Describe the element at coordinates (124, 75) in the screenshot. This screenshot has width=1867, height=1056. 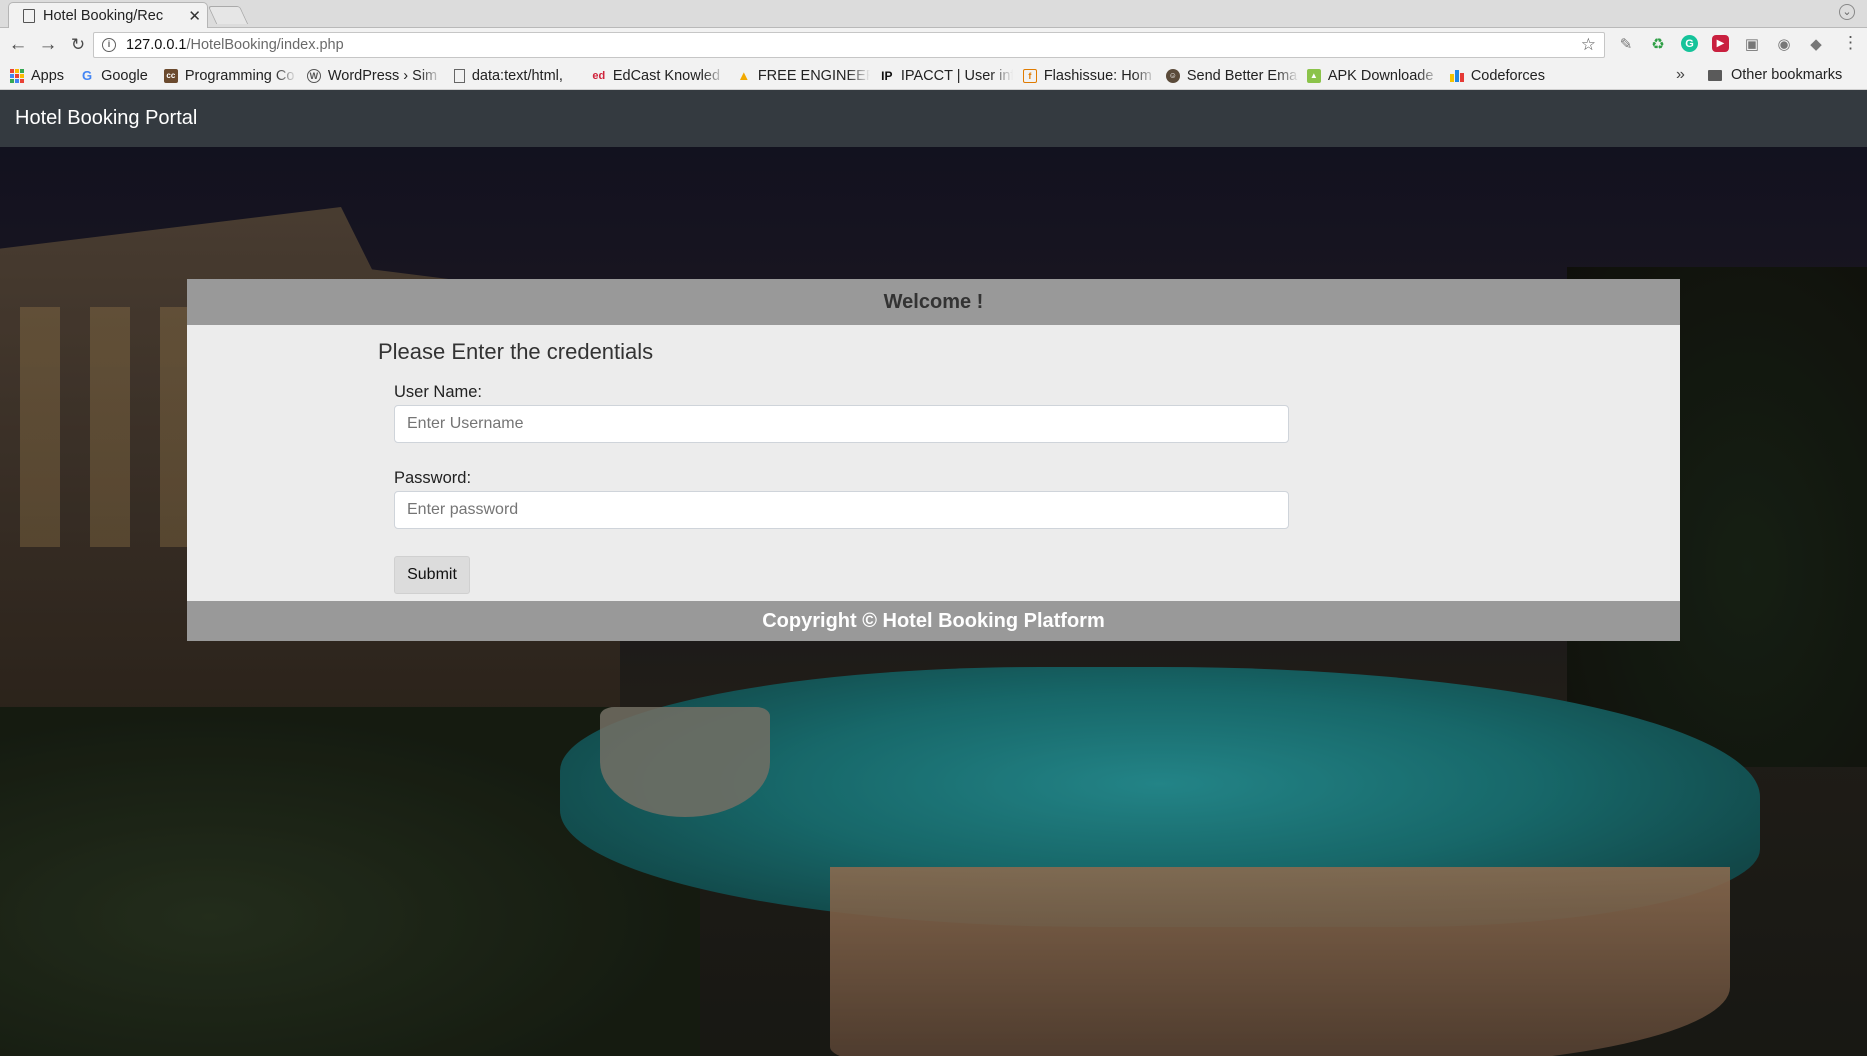
I see `bookmark-label: Google` at that location.